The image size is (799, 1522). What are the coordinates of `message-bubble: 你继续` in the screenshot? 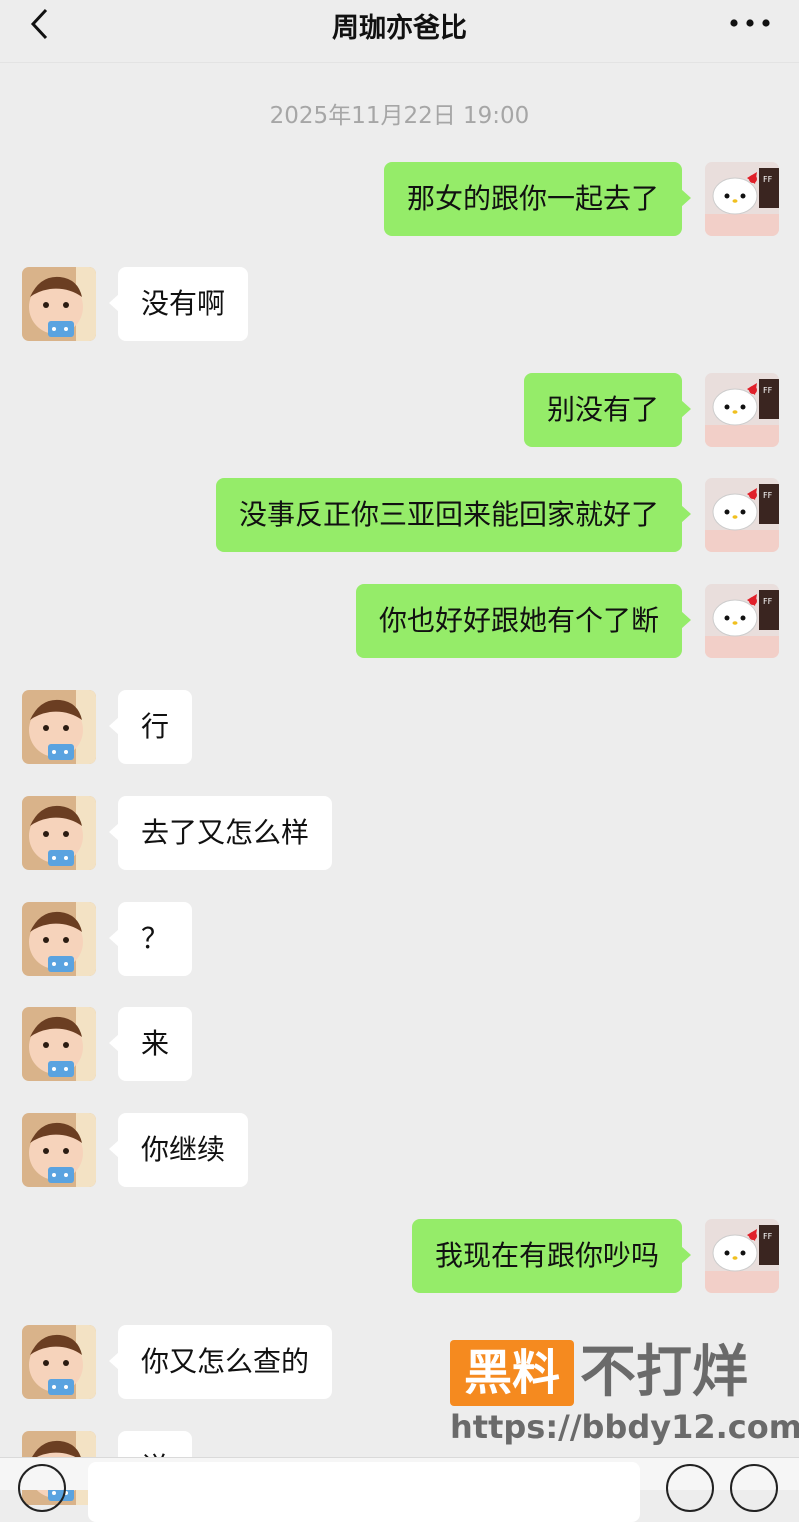 It's located at (178, 1150).